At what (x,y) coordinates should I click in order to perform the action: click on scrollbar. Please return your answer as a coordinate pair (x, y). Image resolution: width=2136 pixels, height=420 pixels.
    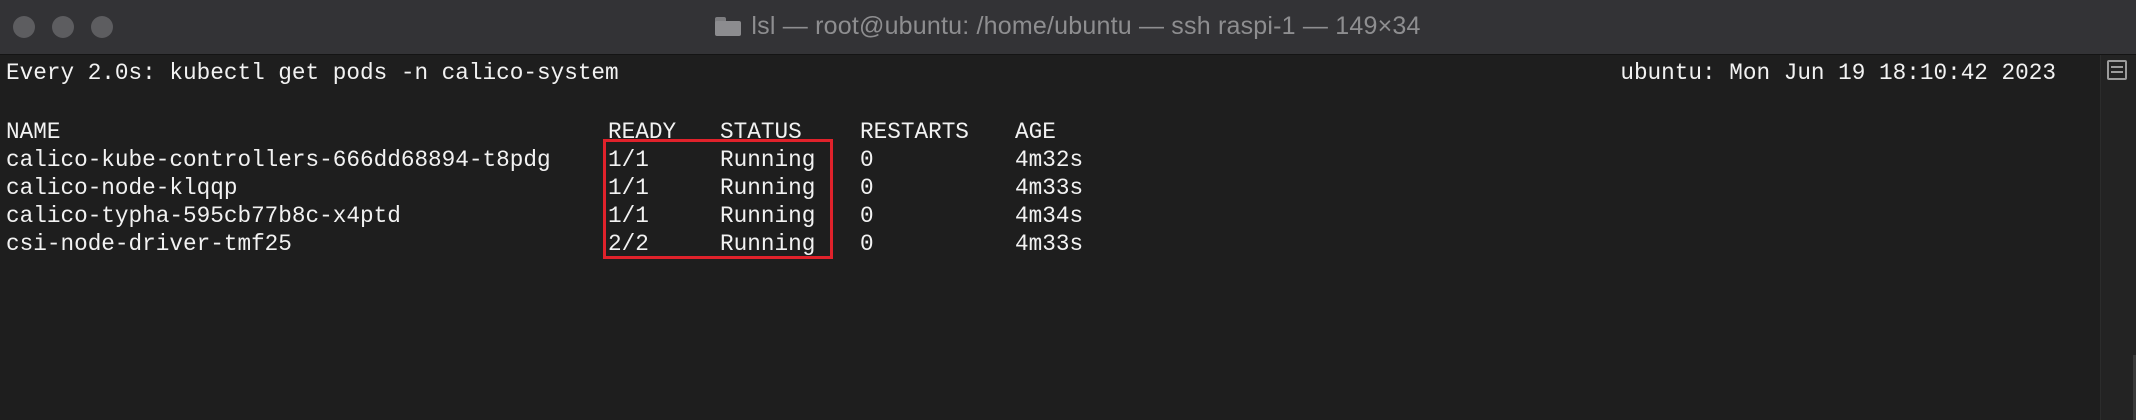
    Looking at the image, I should click on (2118, 237).